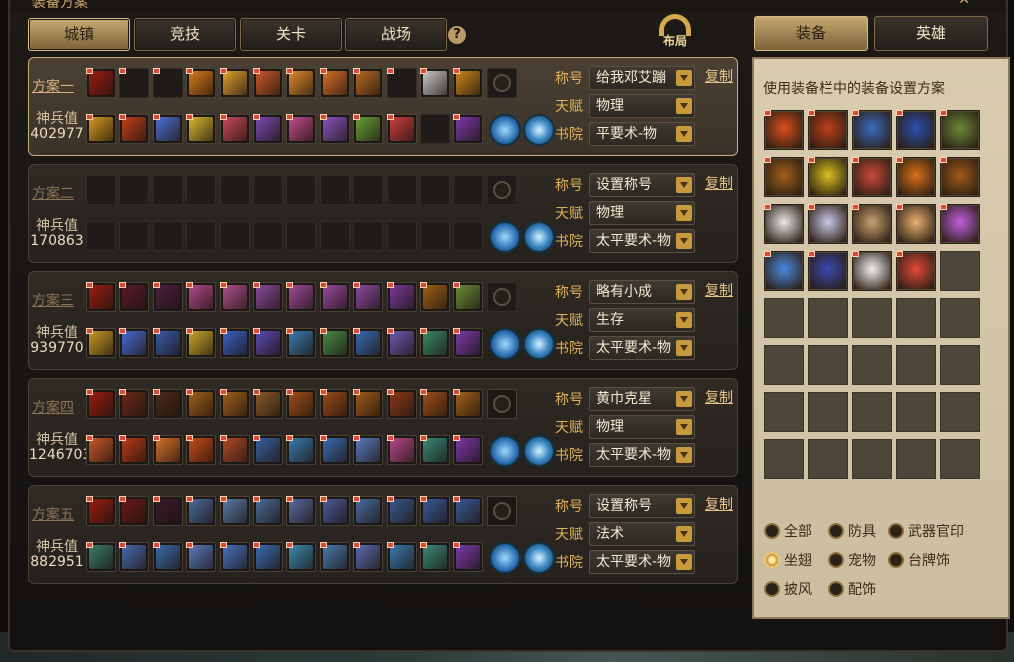  I want to click on plan-name-link: 方案三, so click(53, 300).